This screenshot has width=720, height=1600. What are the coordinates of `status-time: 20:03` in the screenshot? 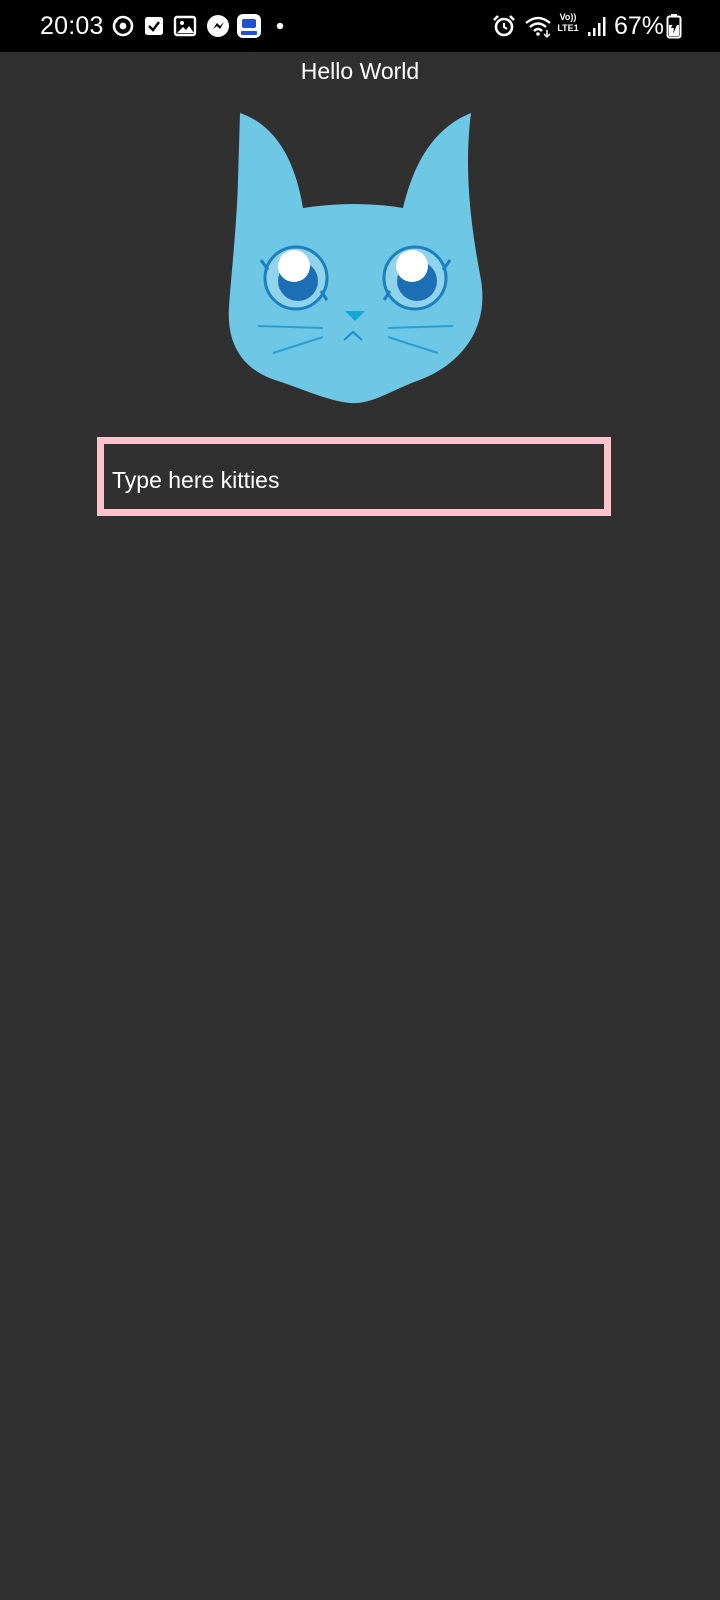 It's located at (72, 26).